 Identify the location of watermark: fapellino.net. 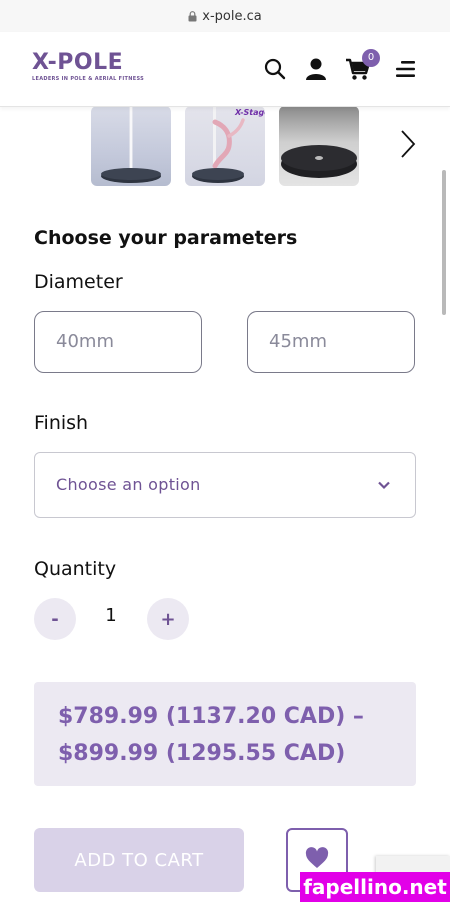
(375, 887).